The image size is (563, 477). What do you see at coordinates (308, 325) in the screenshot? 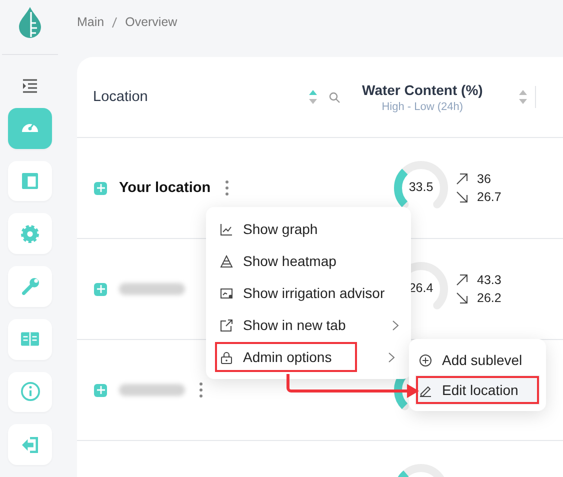
I see `menu-item: Show in new tab` at bounding box center [308, 325].